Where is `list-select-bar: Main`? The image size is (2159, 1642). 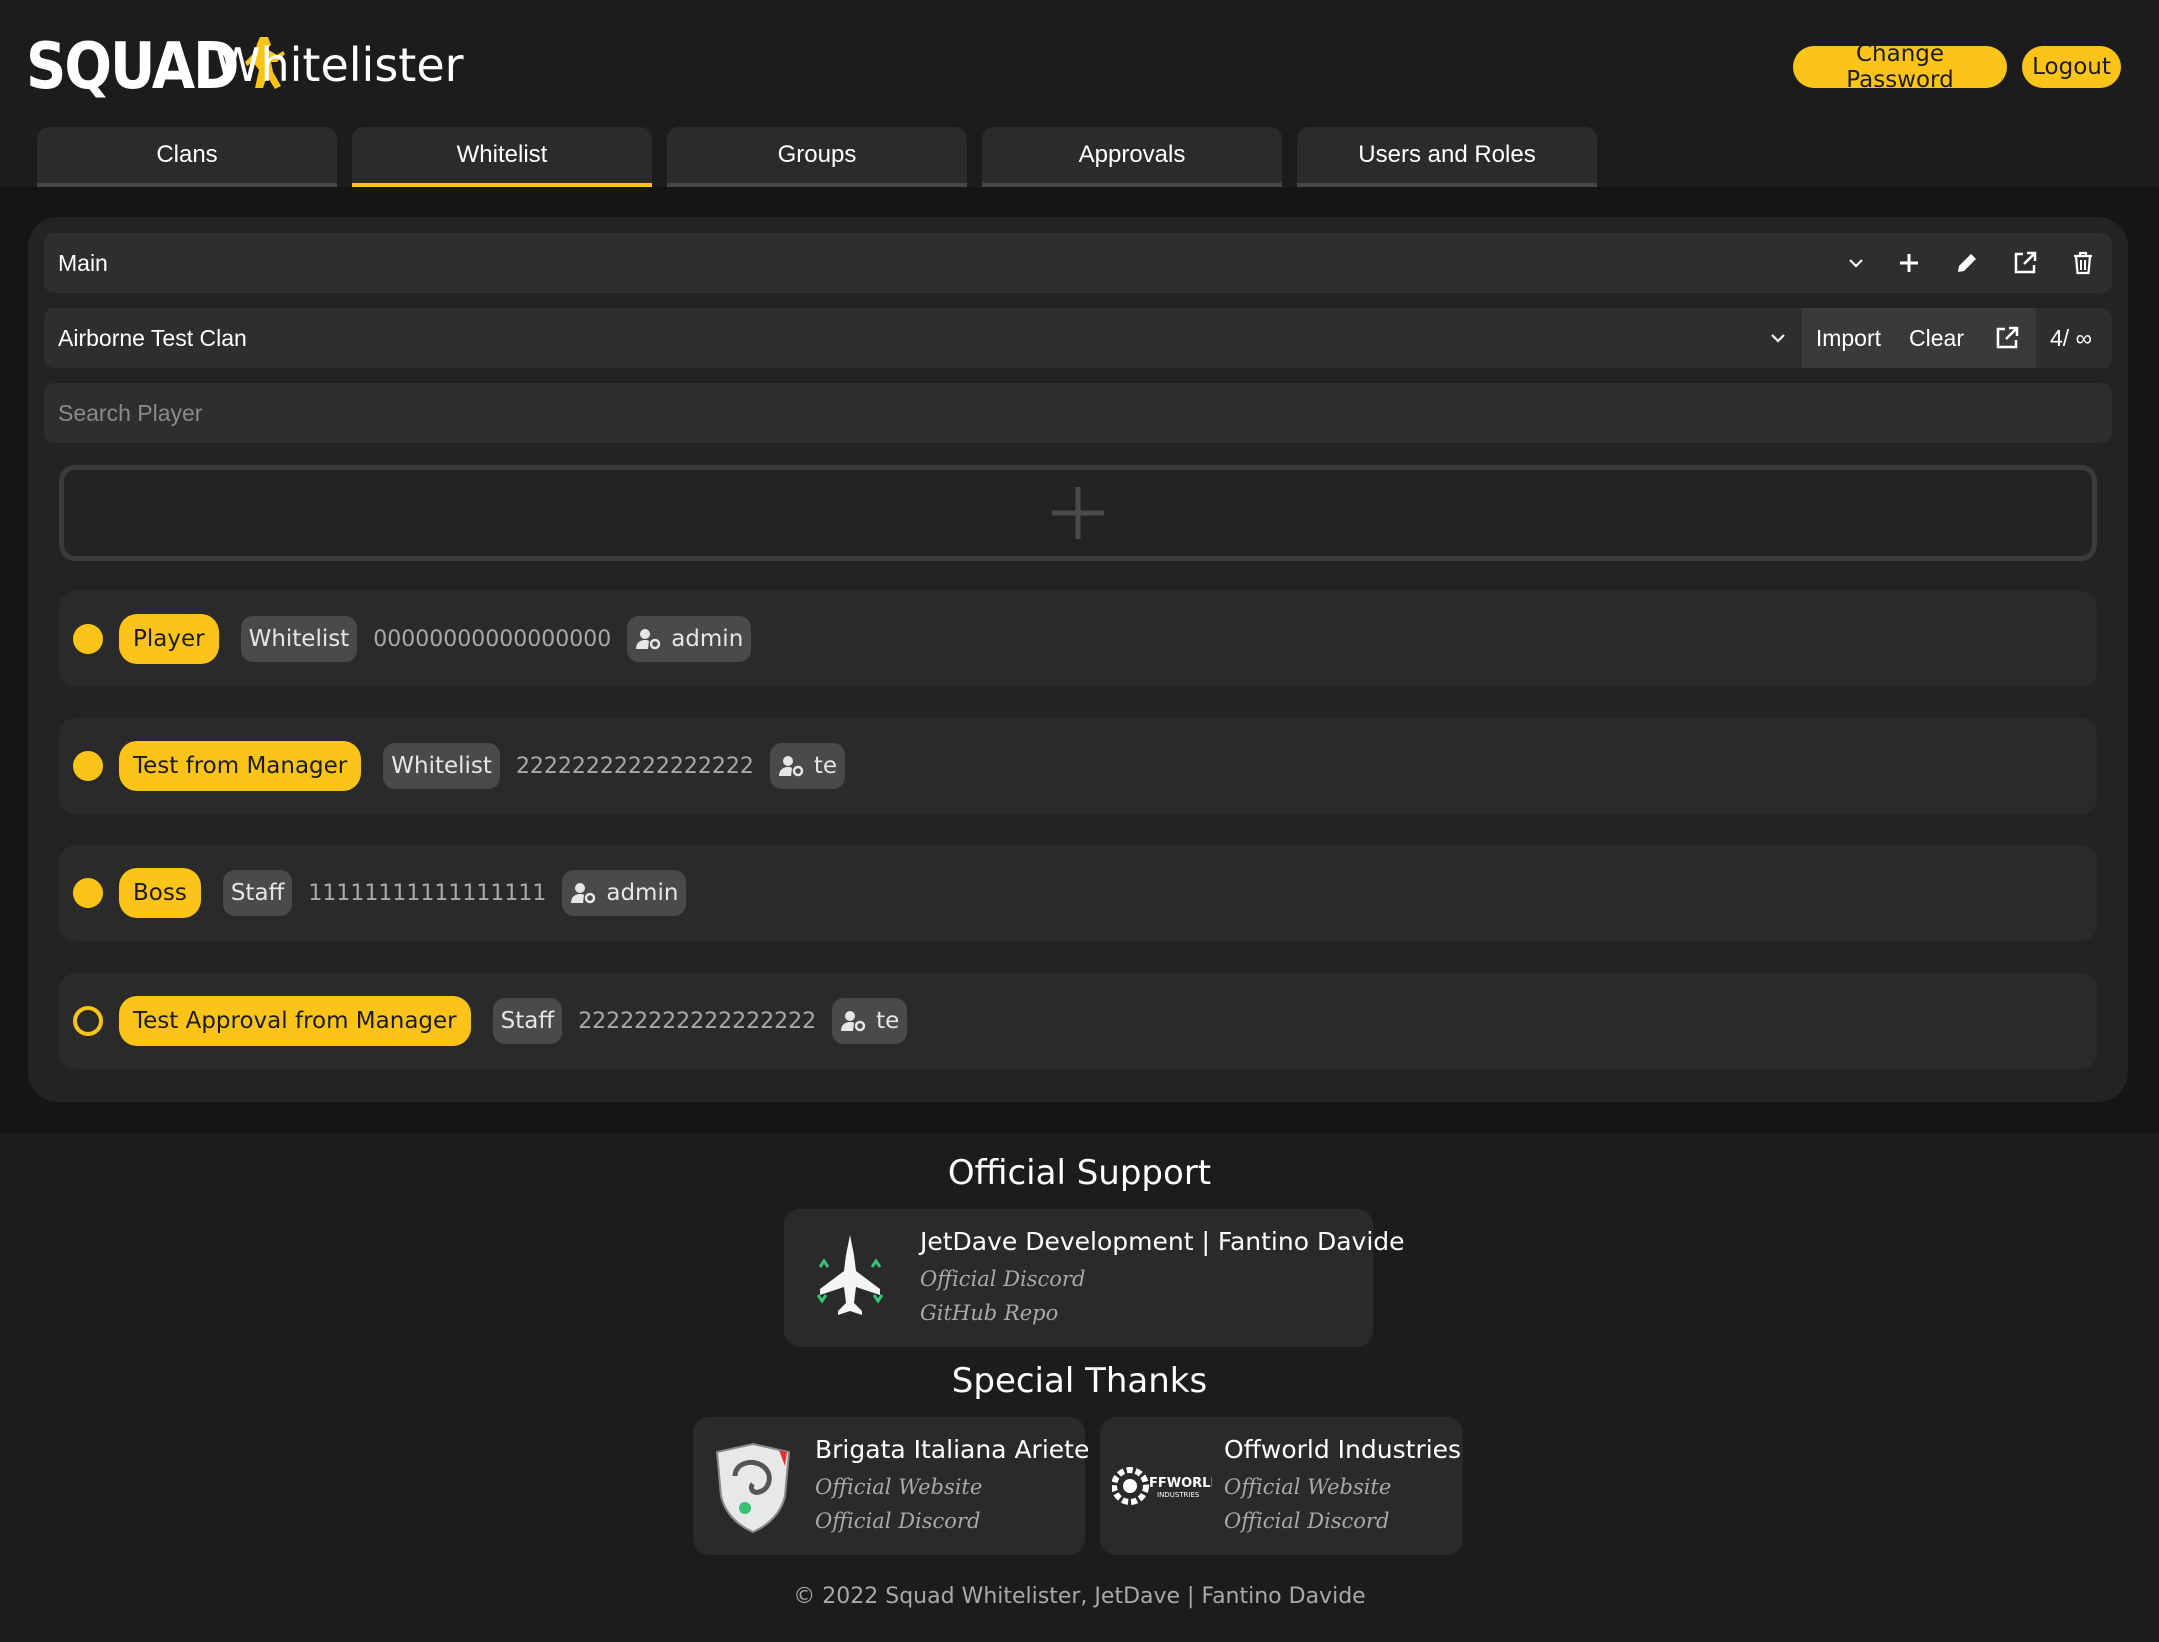
list-select-bar: Main is located at coordinates (1078, 263).